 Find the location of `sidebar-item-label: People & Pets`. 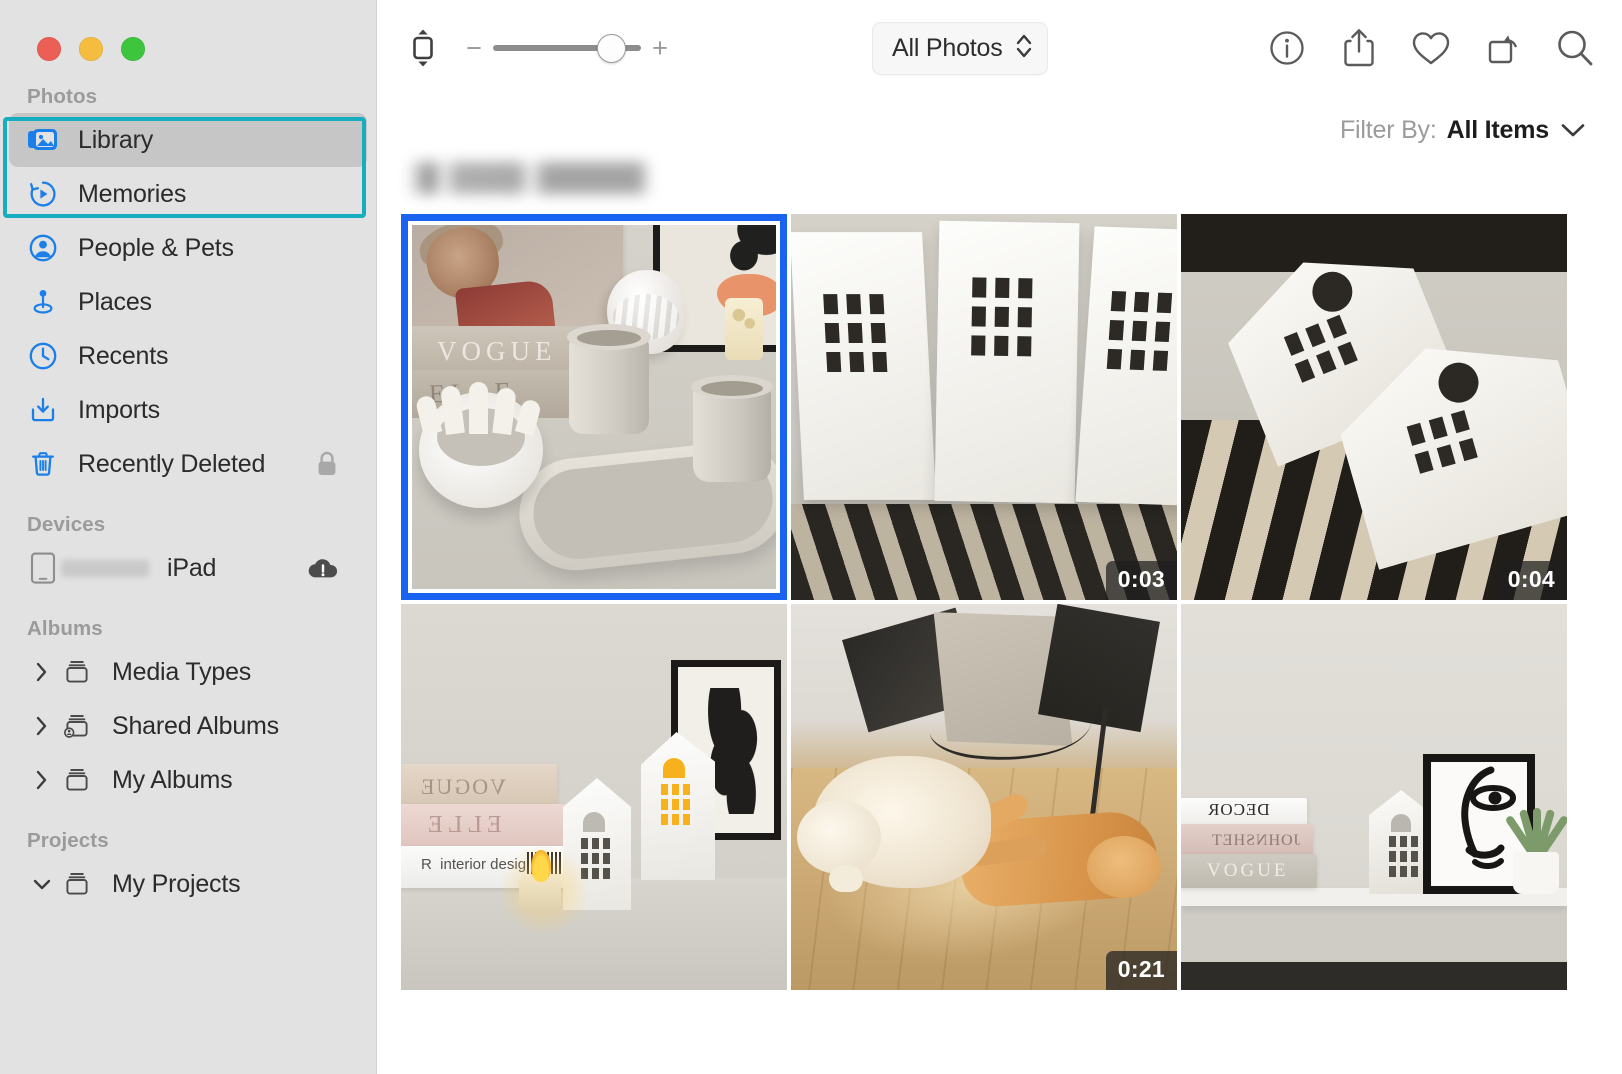

sidebar-item-label: People & Pets is located at coordinates (156, 247).